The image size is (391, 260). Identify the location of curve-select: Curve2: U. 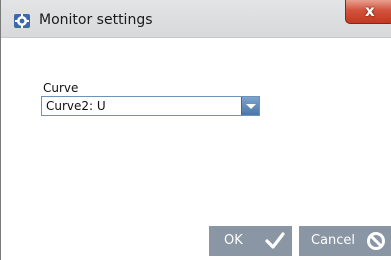
(150, 106).